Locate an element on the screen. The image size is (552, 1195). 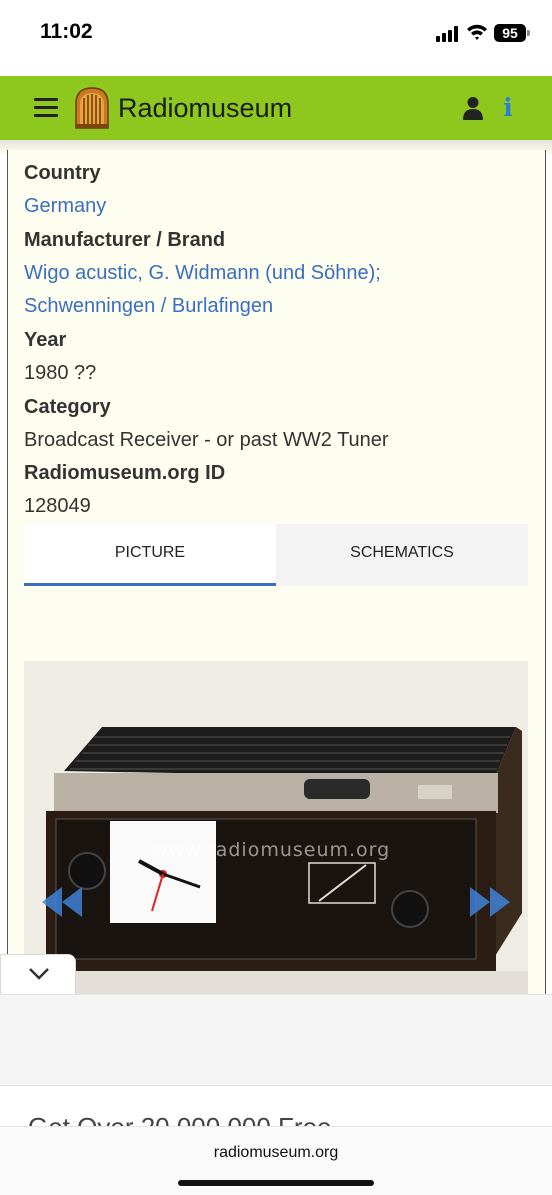
id-label: Radiomuseum.org ID is located at coordinates (125, 473).